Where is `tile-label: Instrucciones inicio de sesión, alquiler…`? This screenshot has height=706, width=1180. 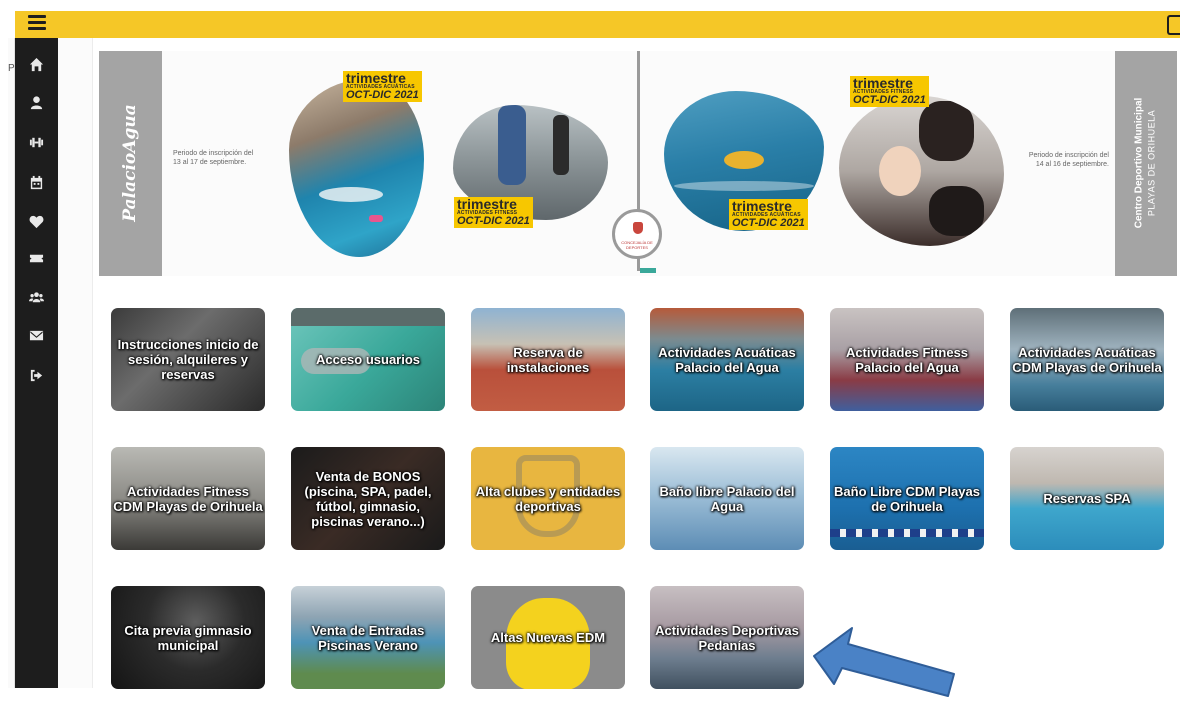
tile-label: Instrucciones inicio de sesión, alquiler… is located at coordinates (188, 359).